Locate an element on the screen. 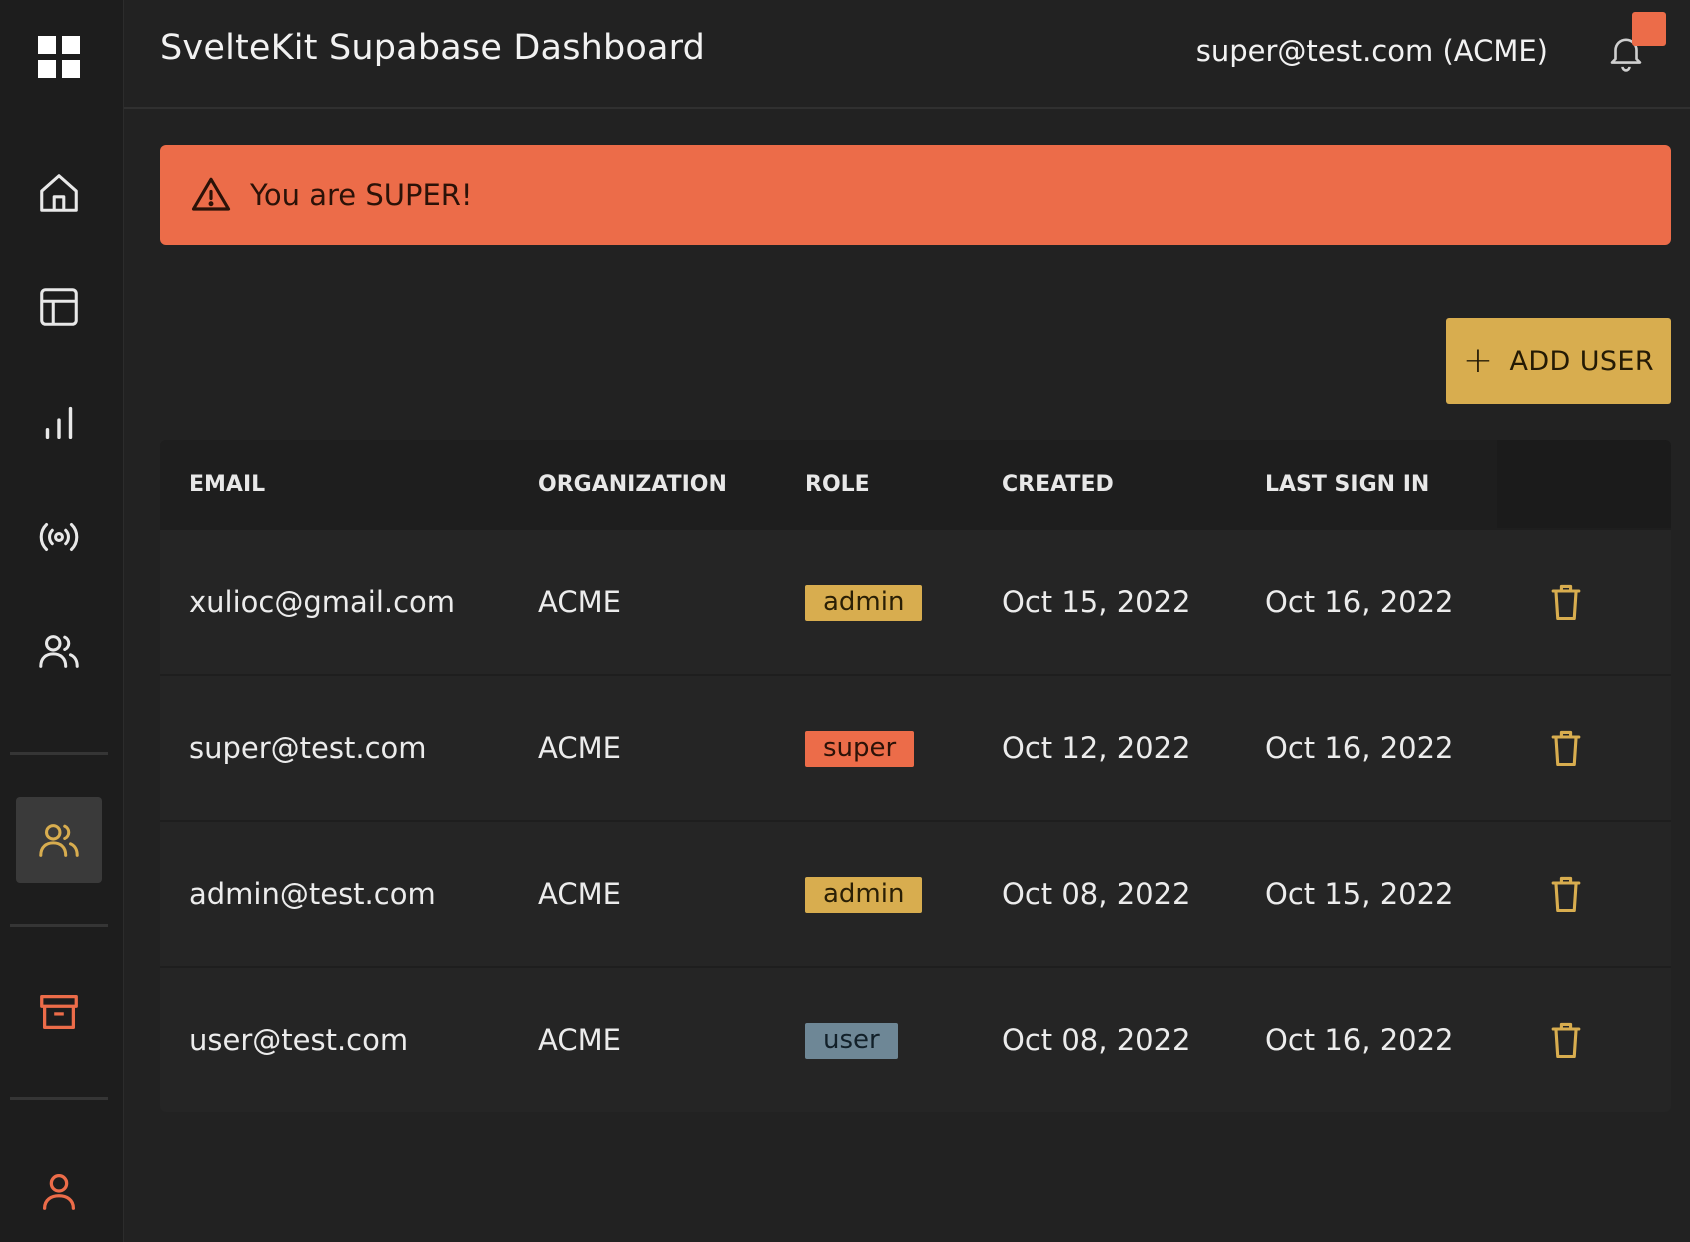 The image size is (1690, 1242). layout-icon is located at coordinates (59, 307).